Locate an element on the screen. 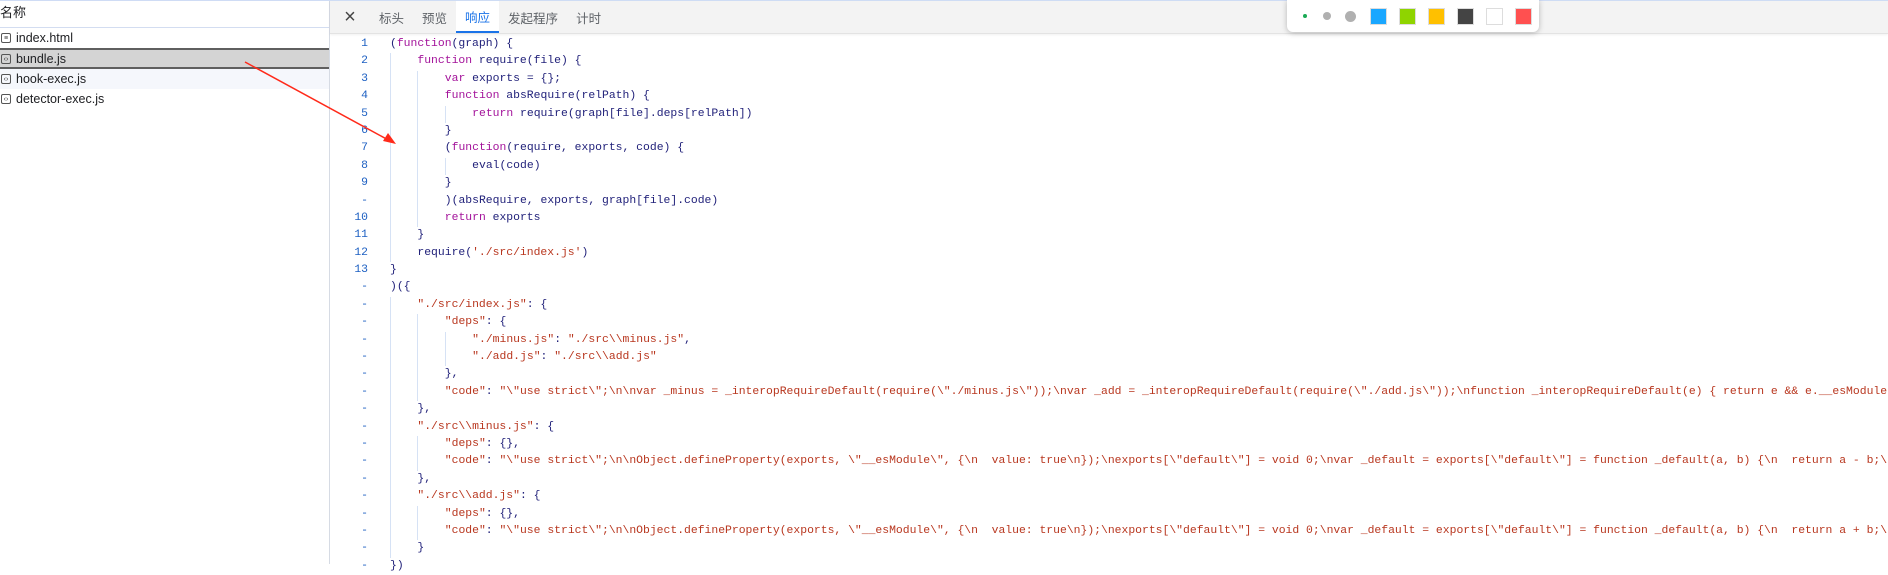 The image size is (1888, 575). code-line: - "./src/index.js": { is located at coordinates (1109, 305).